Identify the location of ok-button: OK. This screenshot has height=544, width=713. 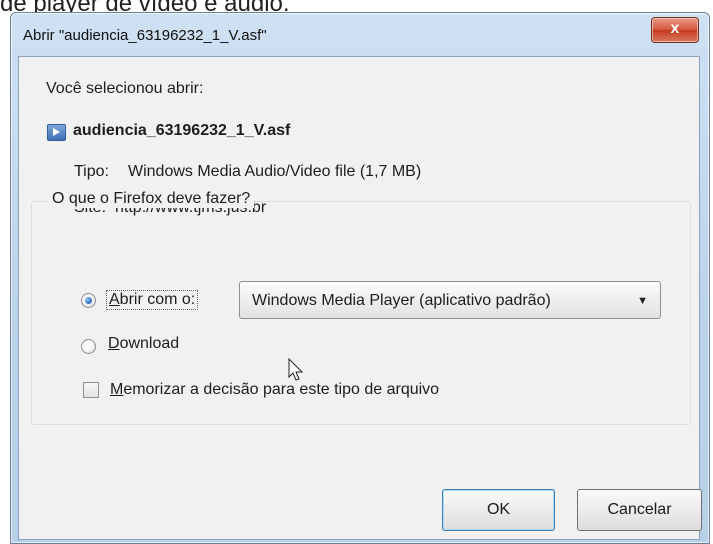
(498, 510).